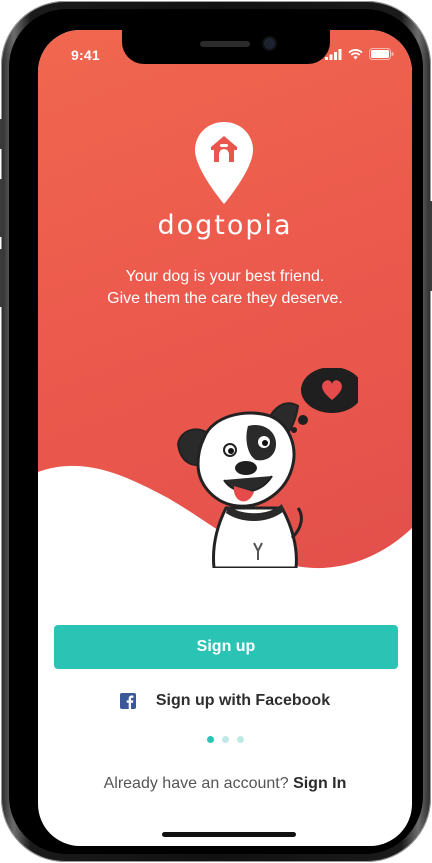  Describe the element at coordinates (355, 53) in the screenshot. I see `wifi-icon` at that location.